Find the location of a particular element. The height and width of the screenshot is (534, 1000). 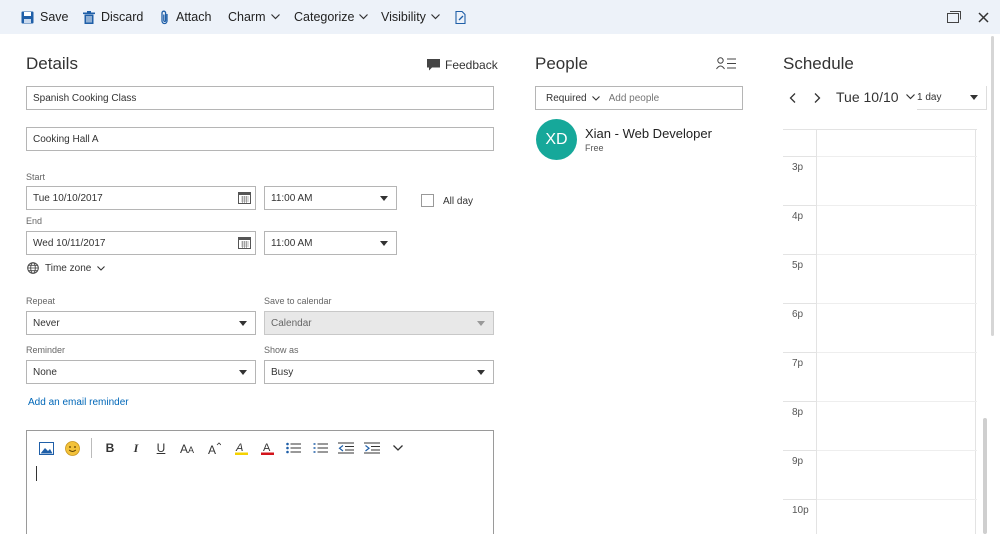

font-size-button: A A is located at coordinates (188, 448).